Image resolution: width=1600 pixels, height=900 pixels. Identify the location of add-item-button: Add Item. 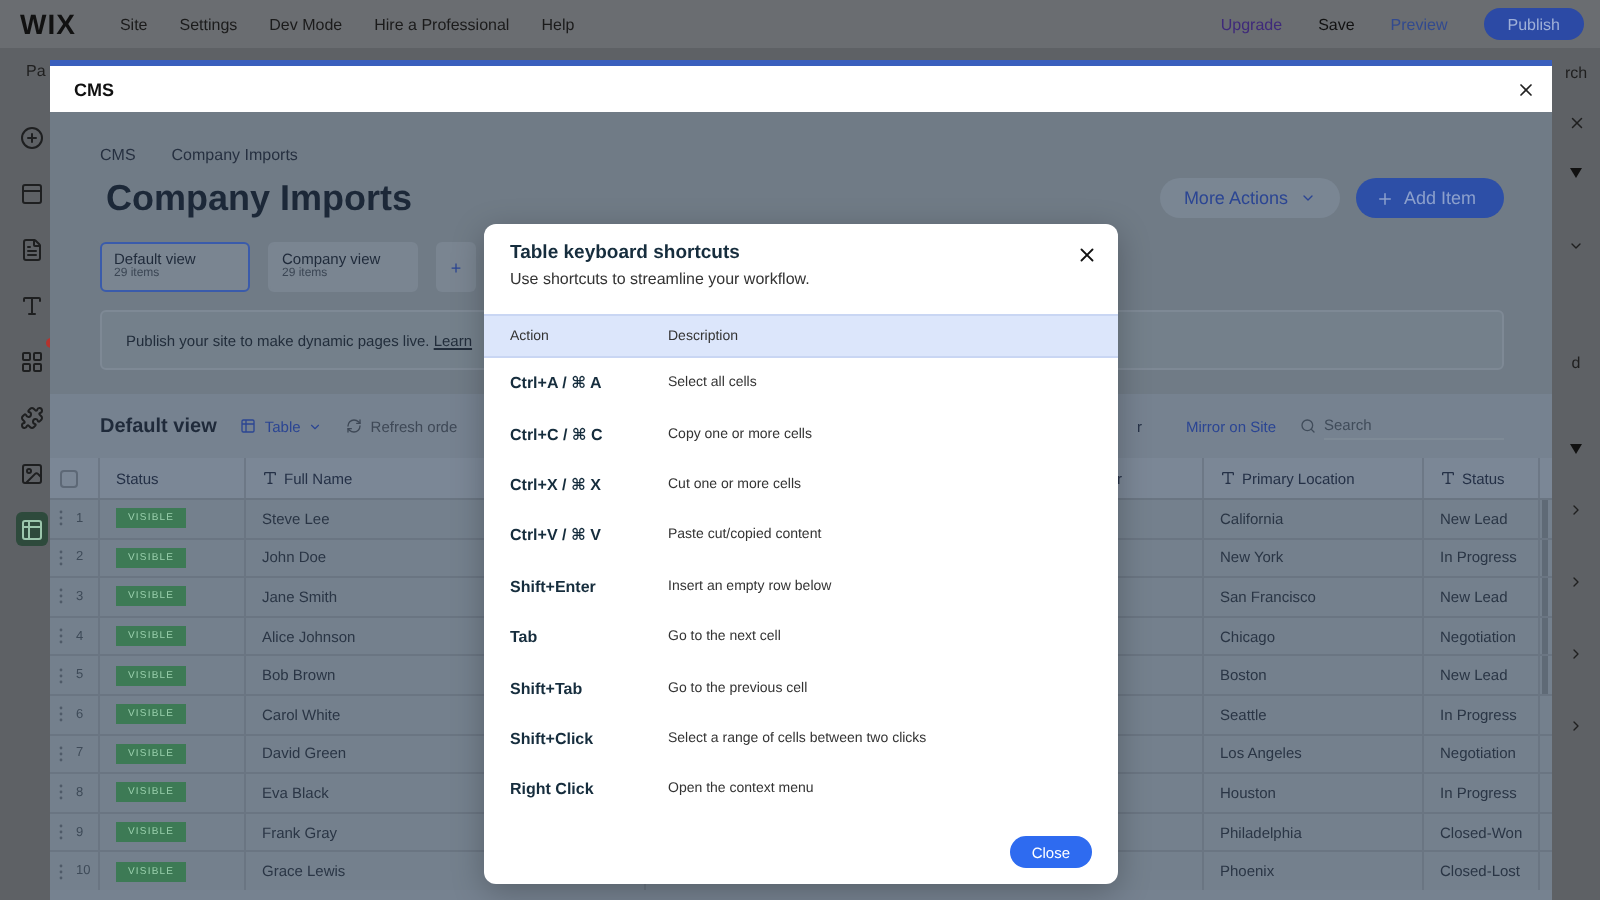
(1429, 198).